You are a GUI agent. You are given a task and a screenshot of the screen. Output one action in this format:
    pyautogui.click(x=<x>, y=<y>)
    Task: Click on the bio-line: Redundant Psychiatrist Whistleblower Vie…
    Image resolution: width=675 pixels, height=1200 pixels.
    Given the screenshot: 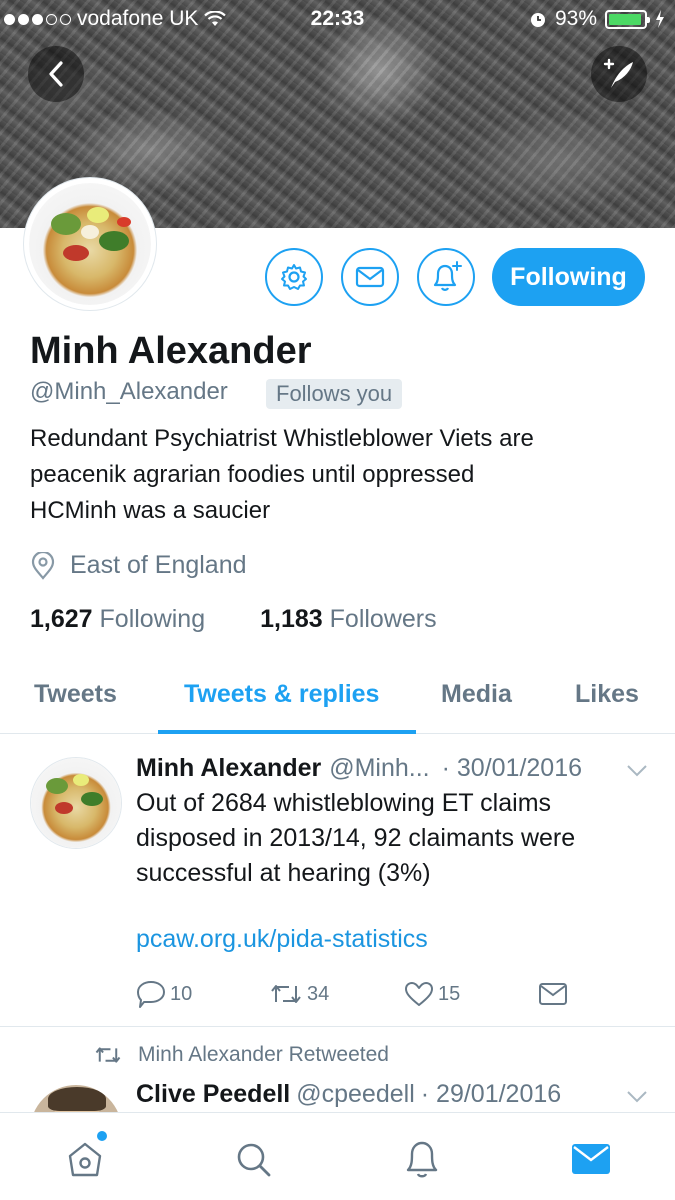 What is the action you would take?
    pyautogui.click(x=282, y=438)
    